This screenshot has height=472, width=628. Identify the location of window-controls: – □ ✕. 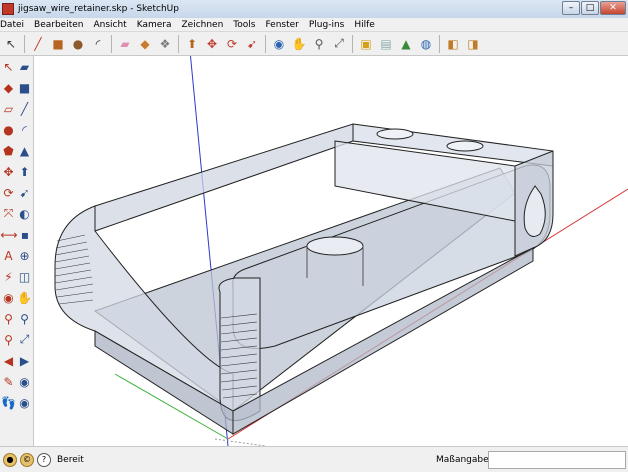
(593, 8).